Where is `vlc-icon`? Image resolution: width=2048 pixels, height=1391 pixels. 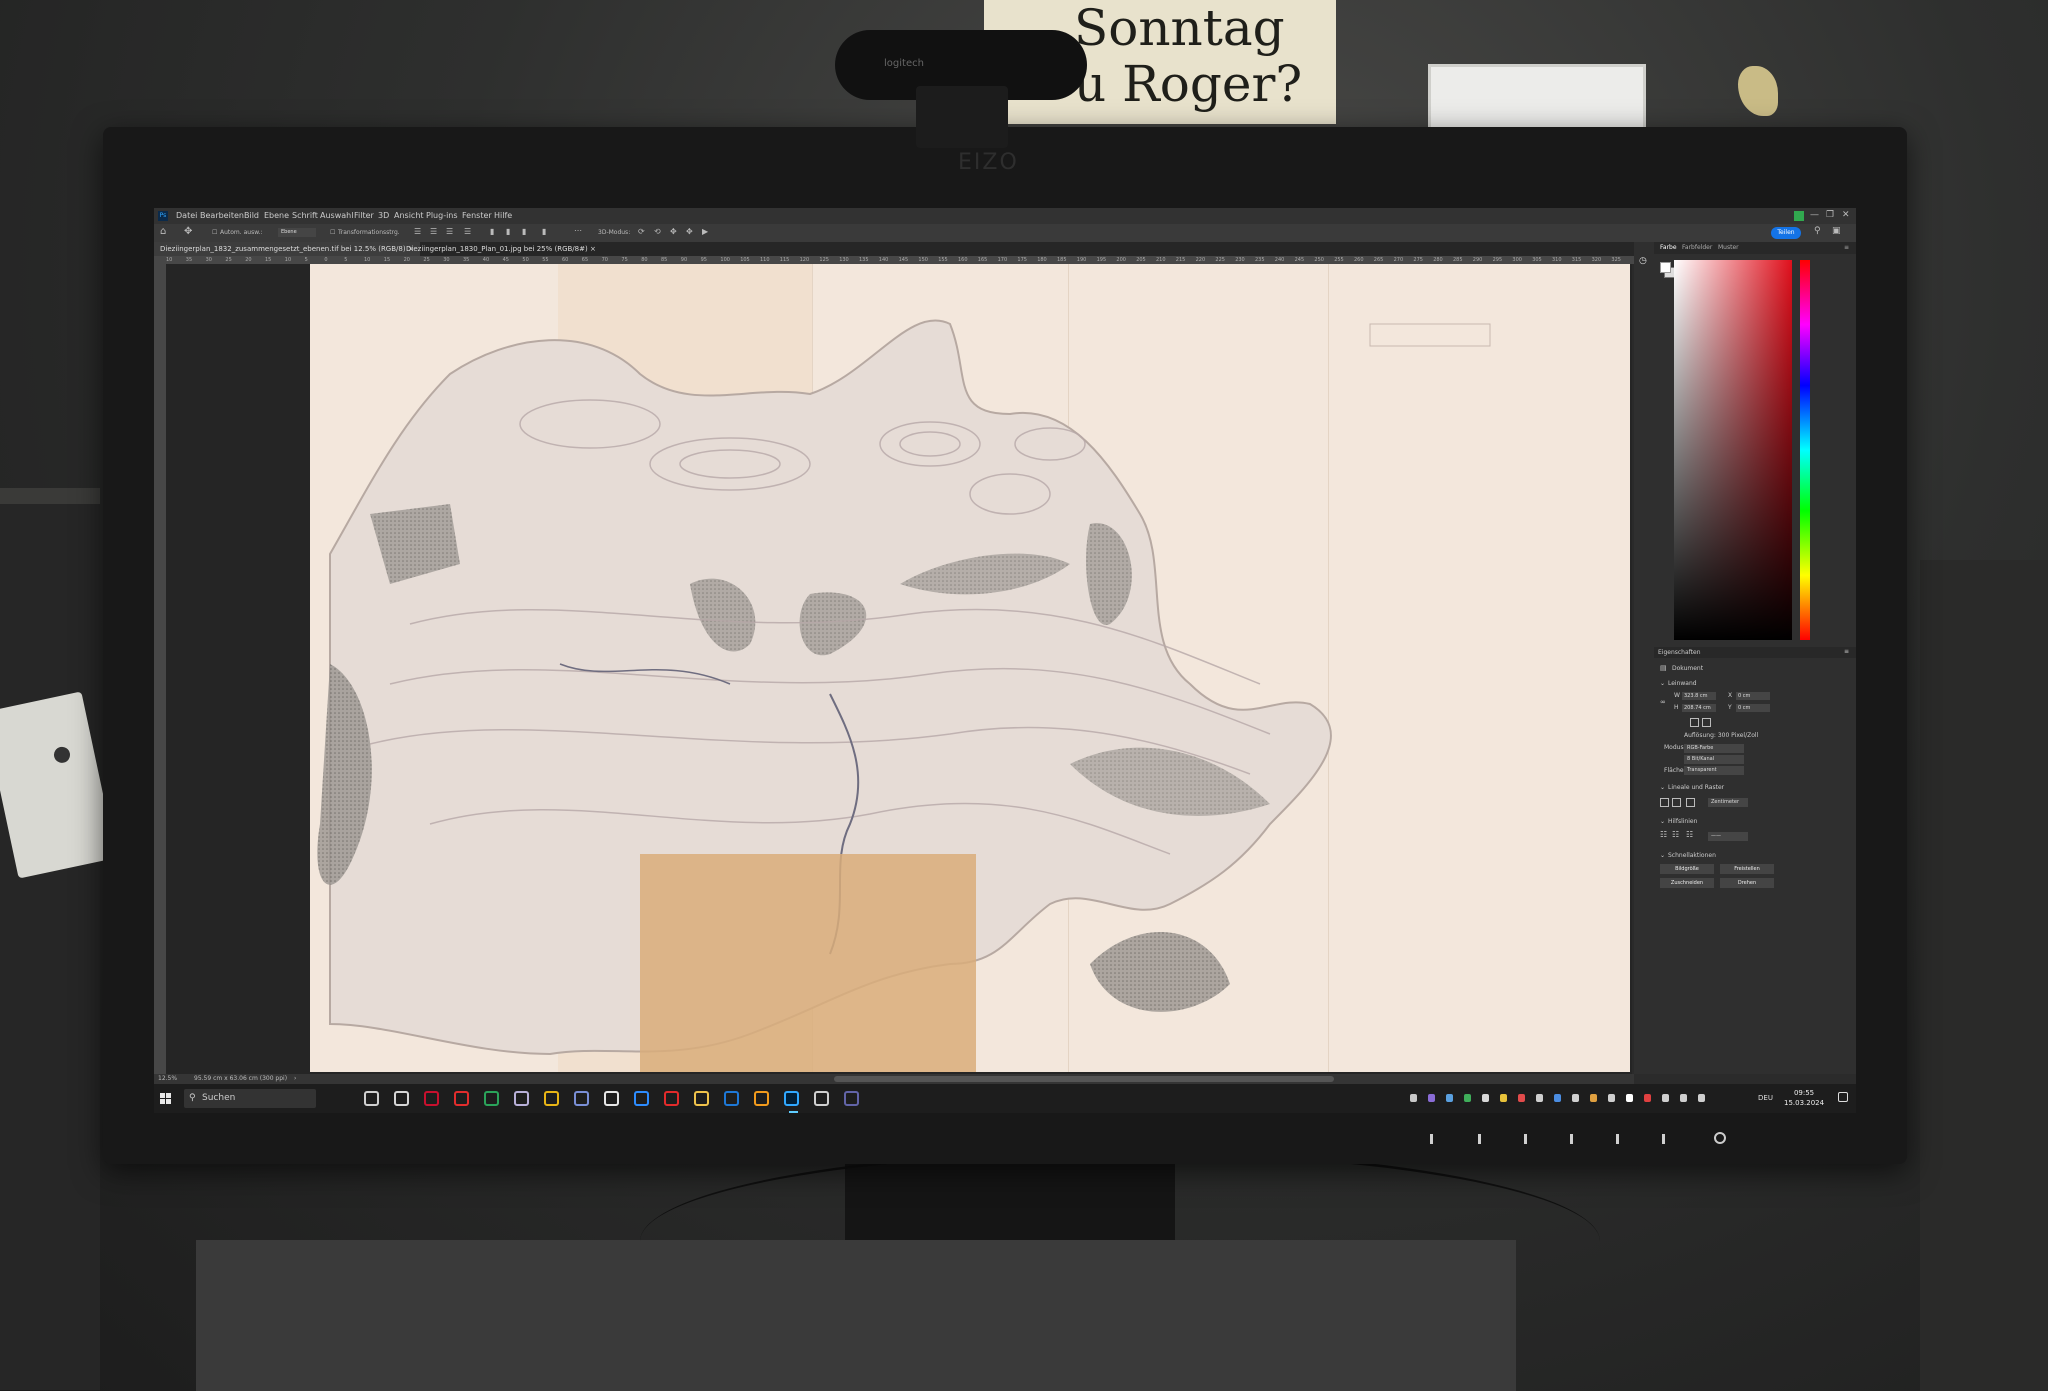
vlc-icon is located at coordinates (761, 1098).